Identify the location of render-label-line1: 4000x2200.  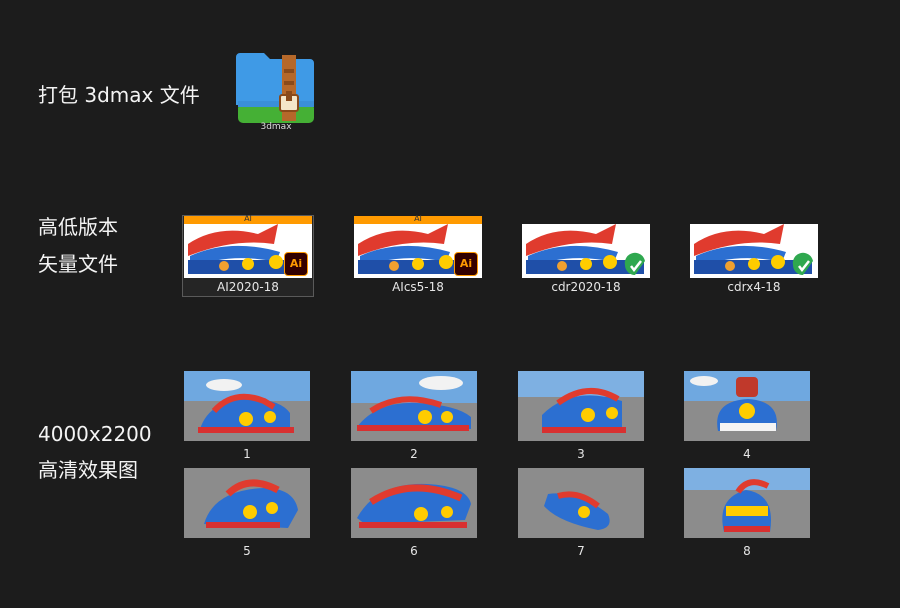
(95, 434).